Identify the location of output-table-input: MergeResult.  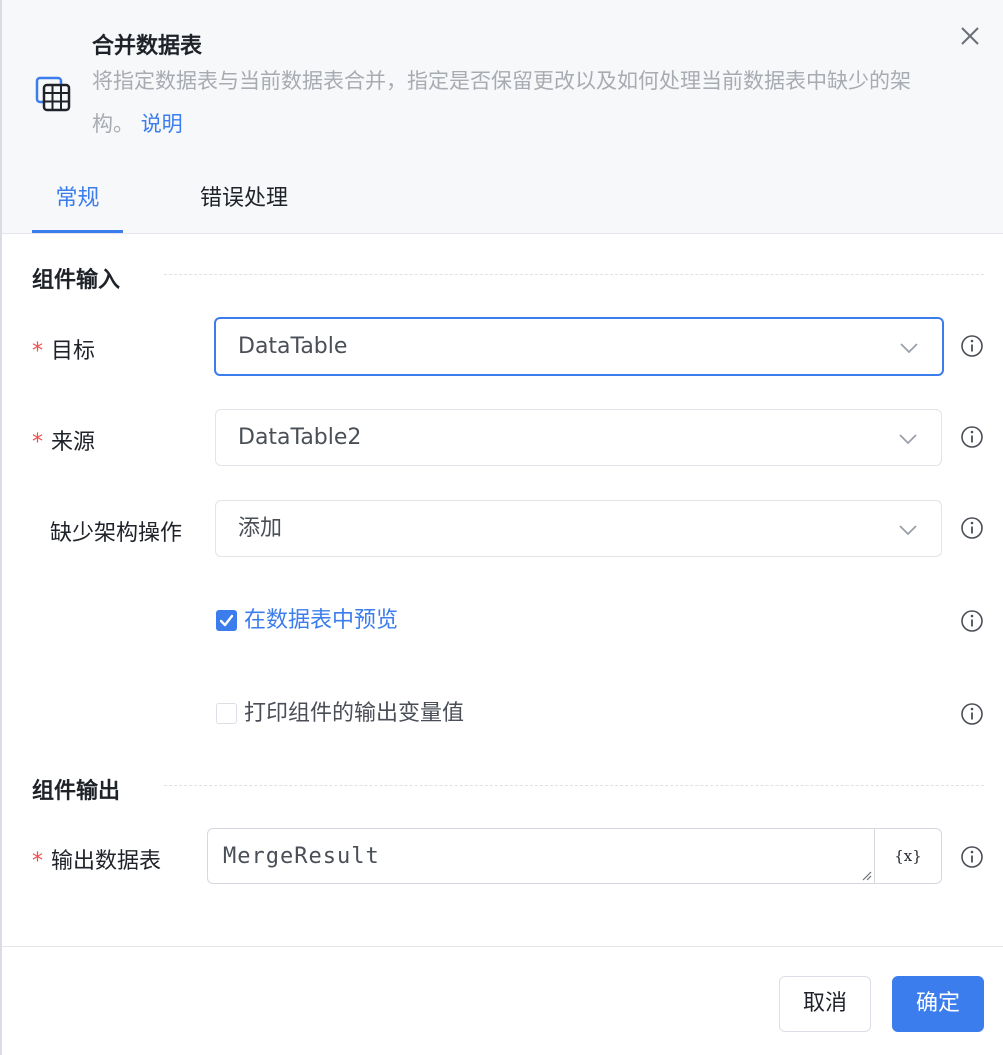
(541, 856).